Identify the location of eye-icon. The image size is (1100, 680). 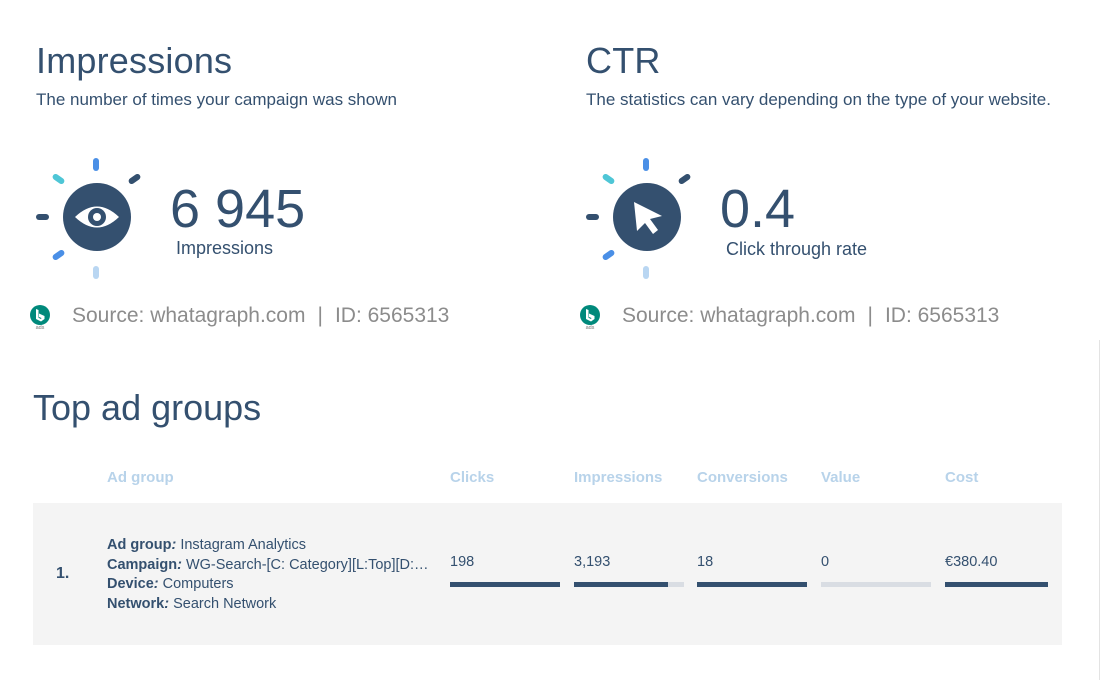
(97, 217).